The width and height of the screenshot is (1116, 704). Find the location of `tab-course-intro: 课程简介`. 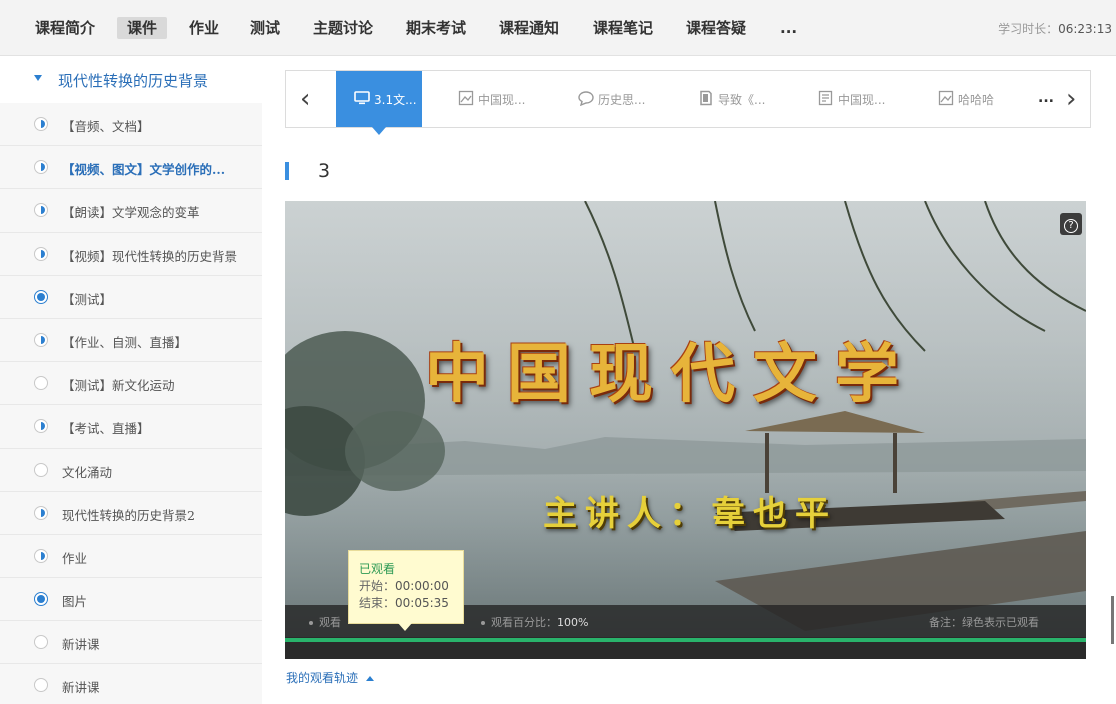

tab-course-intro: 课程简介 is located at coordinates (65, 28).